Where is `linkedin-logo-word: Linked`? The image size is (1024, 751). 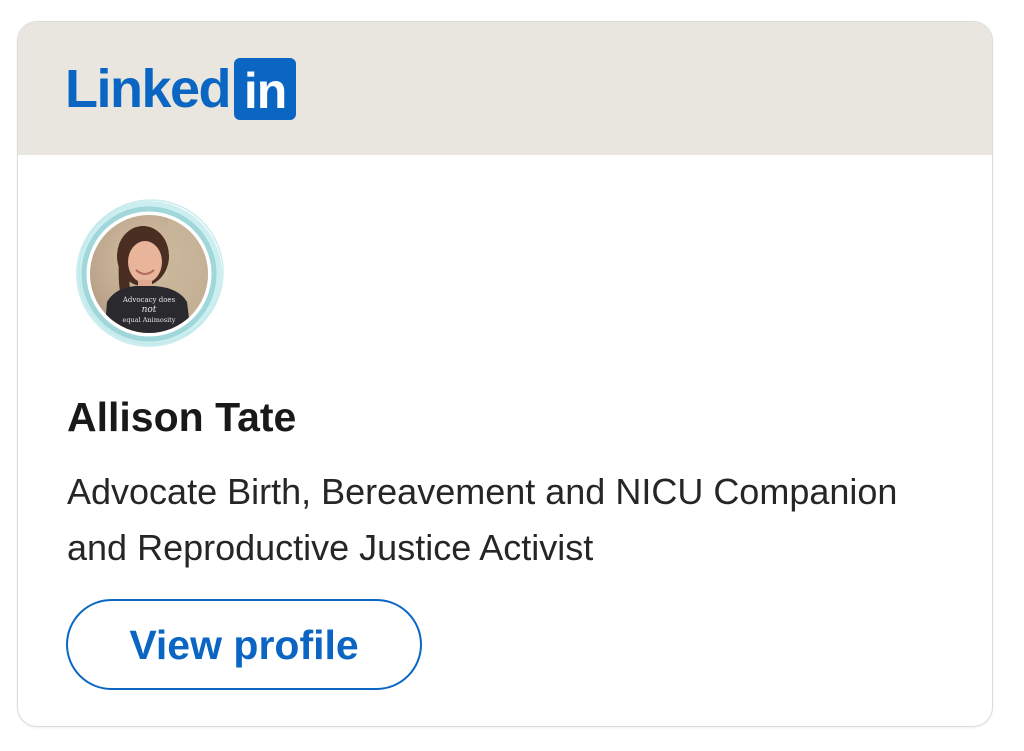
linkedin-logo-word: Linked is located at coordinates (148, 89).